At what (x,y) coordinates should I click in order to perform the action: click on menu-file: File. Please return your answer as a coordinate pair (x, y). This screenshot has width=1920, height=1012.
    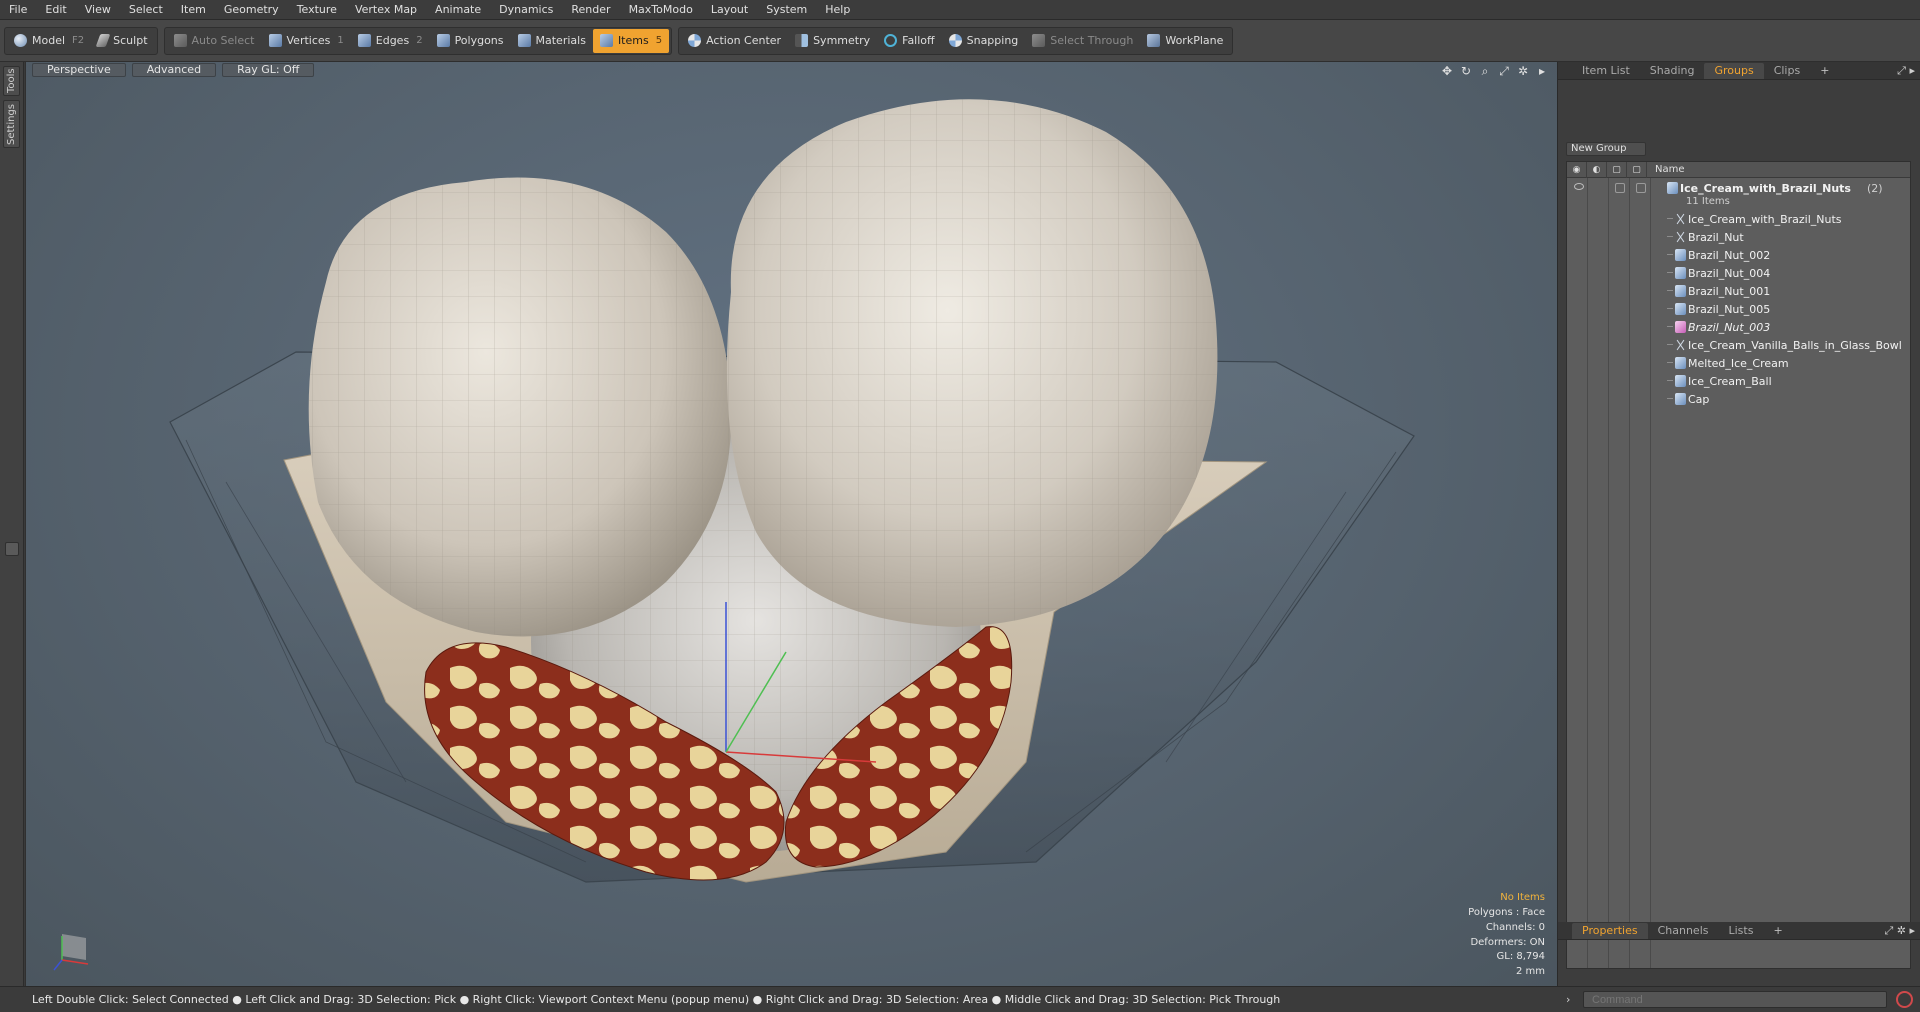
    Looking at the image, I should click on (18, 10).